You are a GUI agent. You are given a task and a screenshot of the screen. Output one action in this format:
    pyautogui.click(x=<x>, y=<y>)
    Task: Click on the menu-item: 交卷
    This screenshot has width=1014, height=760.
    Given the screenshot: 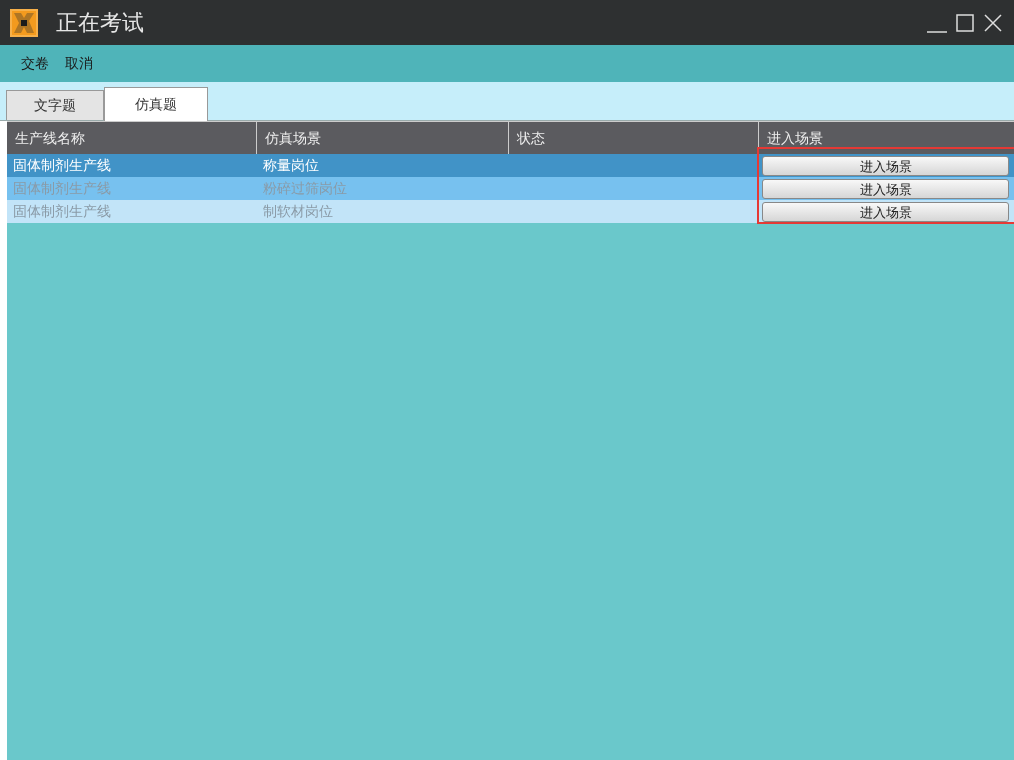 What is the action you would take?
    pyautogui.click(x=35, y=63)
    